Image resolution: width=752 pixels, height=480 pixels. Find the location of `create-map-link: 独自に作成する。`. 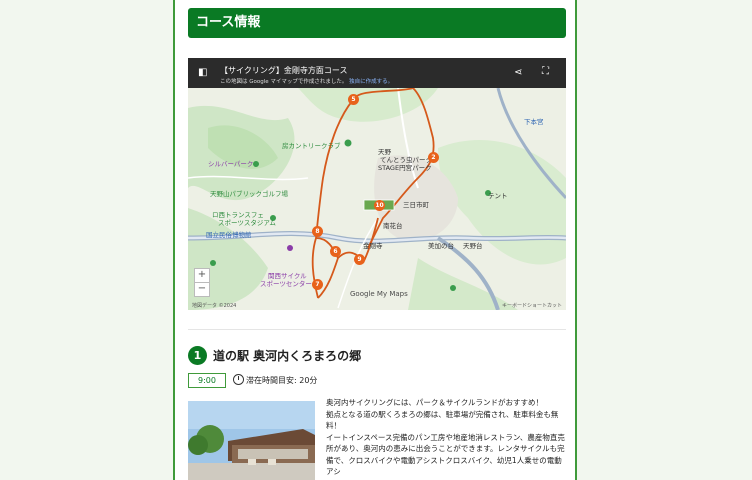

create-map-link: 独自に作成する。 is located at coordinates (371, 82).